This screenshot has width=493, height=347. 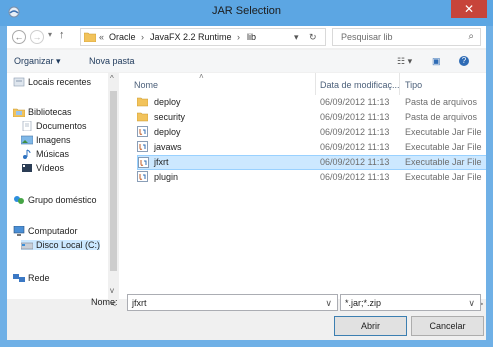 I want to click on scroll-down-button: v, so click(x=112, y=290).